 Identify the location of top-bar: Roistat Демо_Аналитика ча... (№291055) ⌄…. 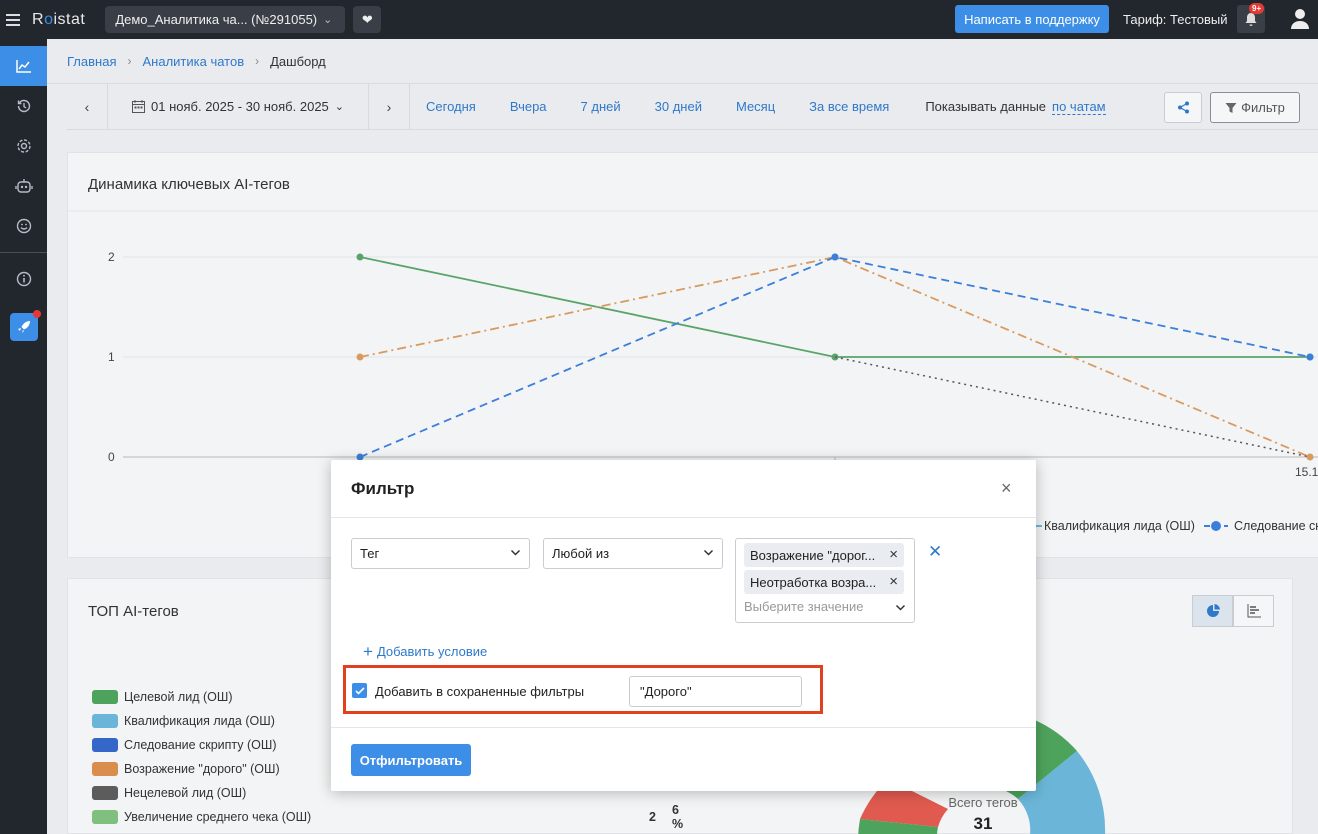
(659, 19).